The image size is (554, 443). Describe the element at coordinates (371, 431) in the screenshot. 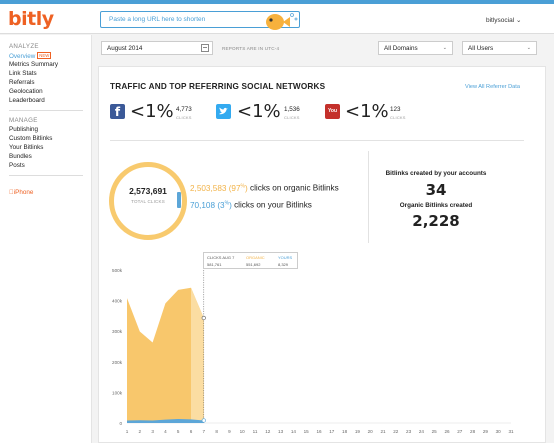

I see `x-tick-label: 20` at that location.